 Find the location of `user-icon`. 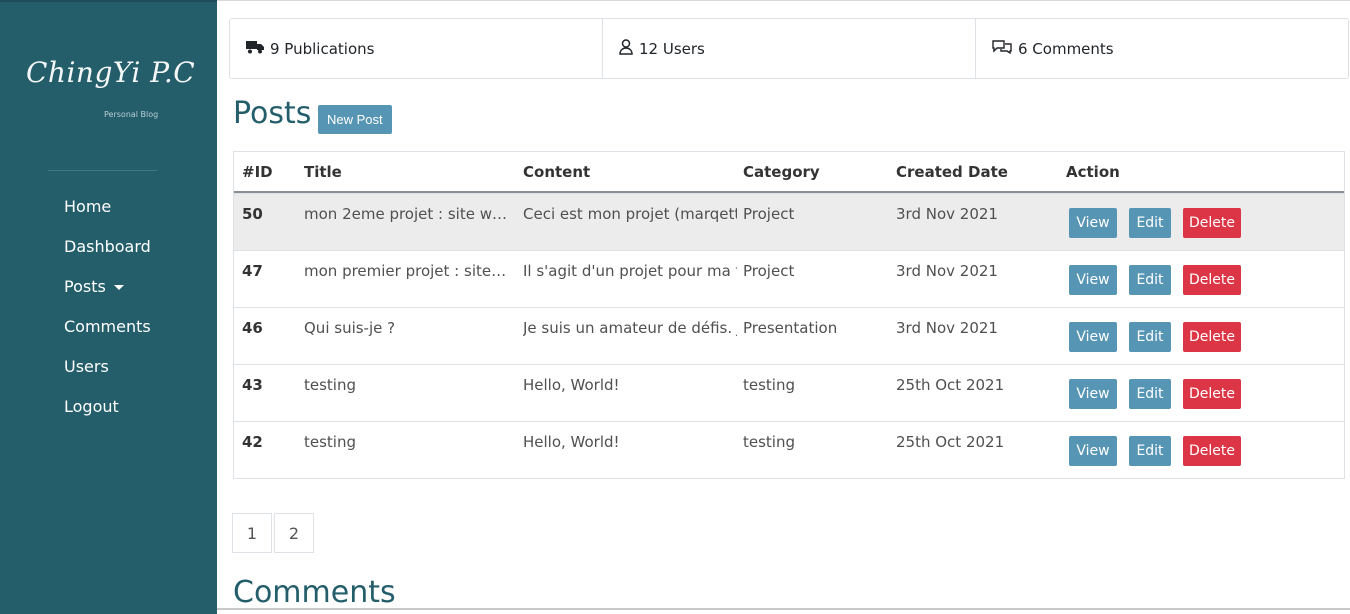

user-icon is located at coordinates (629, 48).